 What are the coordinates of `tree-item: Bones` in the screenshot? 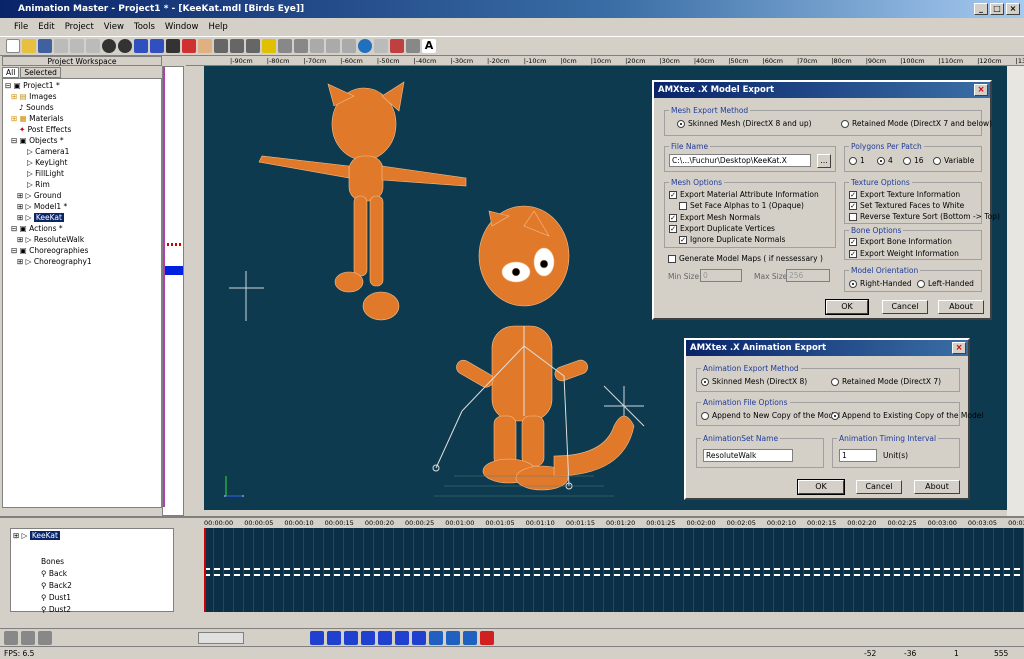 It's located at (52, 561).